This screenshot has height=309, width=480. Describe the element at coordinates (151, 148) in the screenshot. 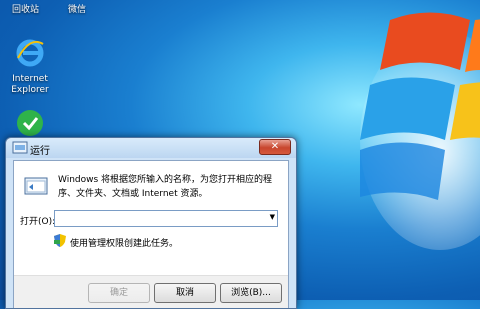

I see `dialog-titlebar: 运行 ✕` at that location.